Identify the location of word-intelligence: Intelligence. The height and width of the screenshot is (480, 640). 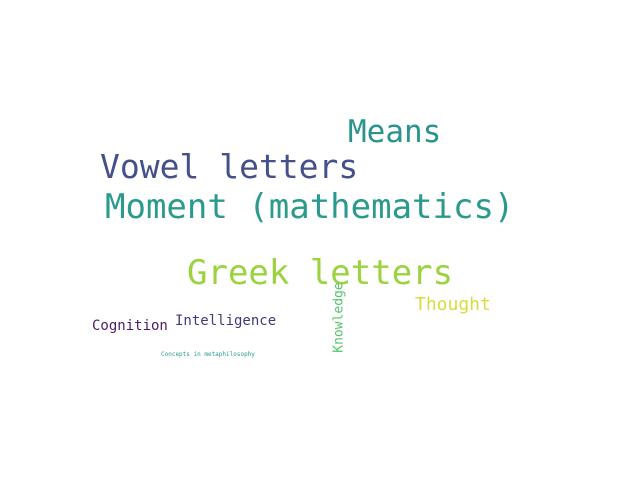
(226, 321).